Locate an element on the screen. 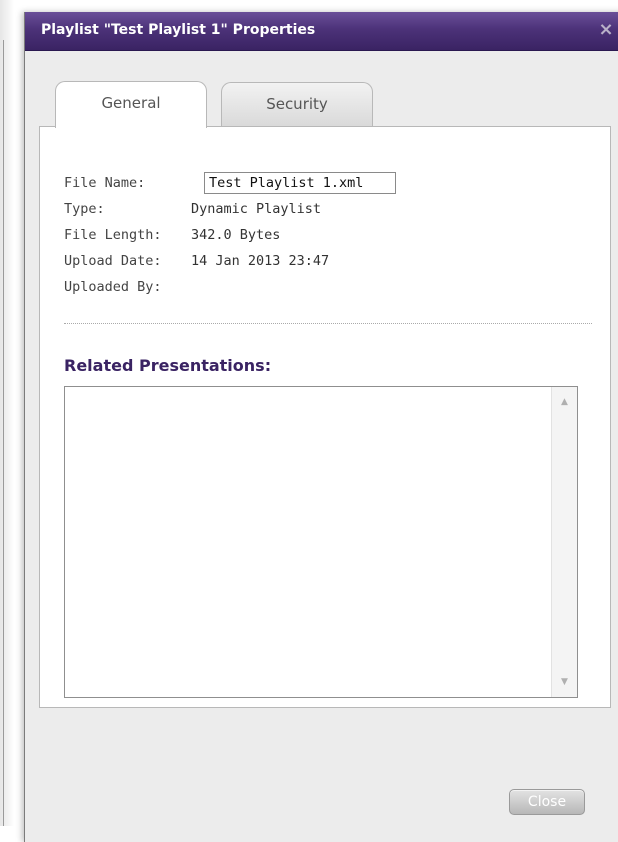 This screenshot has width=618, height=842. file-name-label: File Name: is located at coordinates (105, 183).